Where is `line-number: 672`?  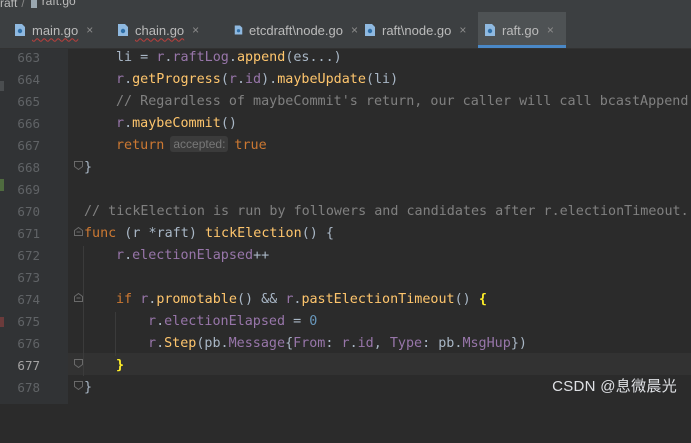 line-number: 672 is located at coordinates (28, 255).